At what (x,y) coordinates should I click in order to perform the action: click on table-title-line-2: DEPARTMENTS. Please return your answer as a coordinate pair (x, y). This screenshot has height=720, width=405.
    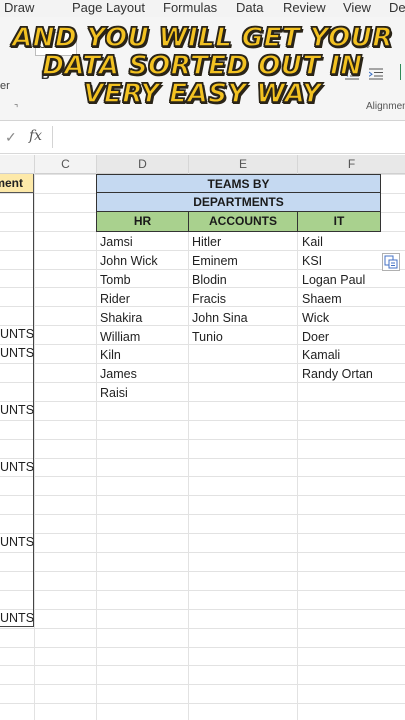
    Looking at the image, I should click on (238, 202).